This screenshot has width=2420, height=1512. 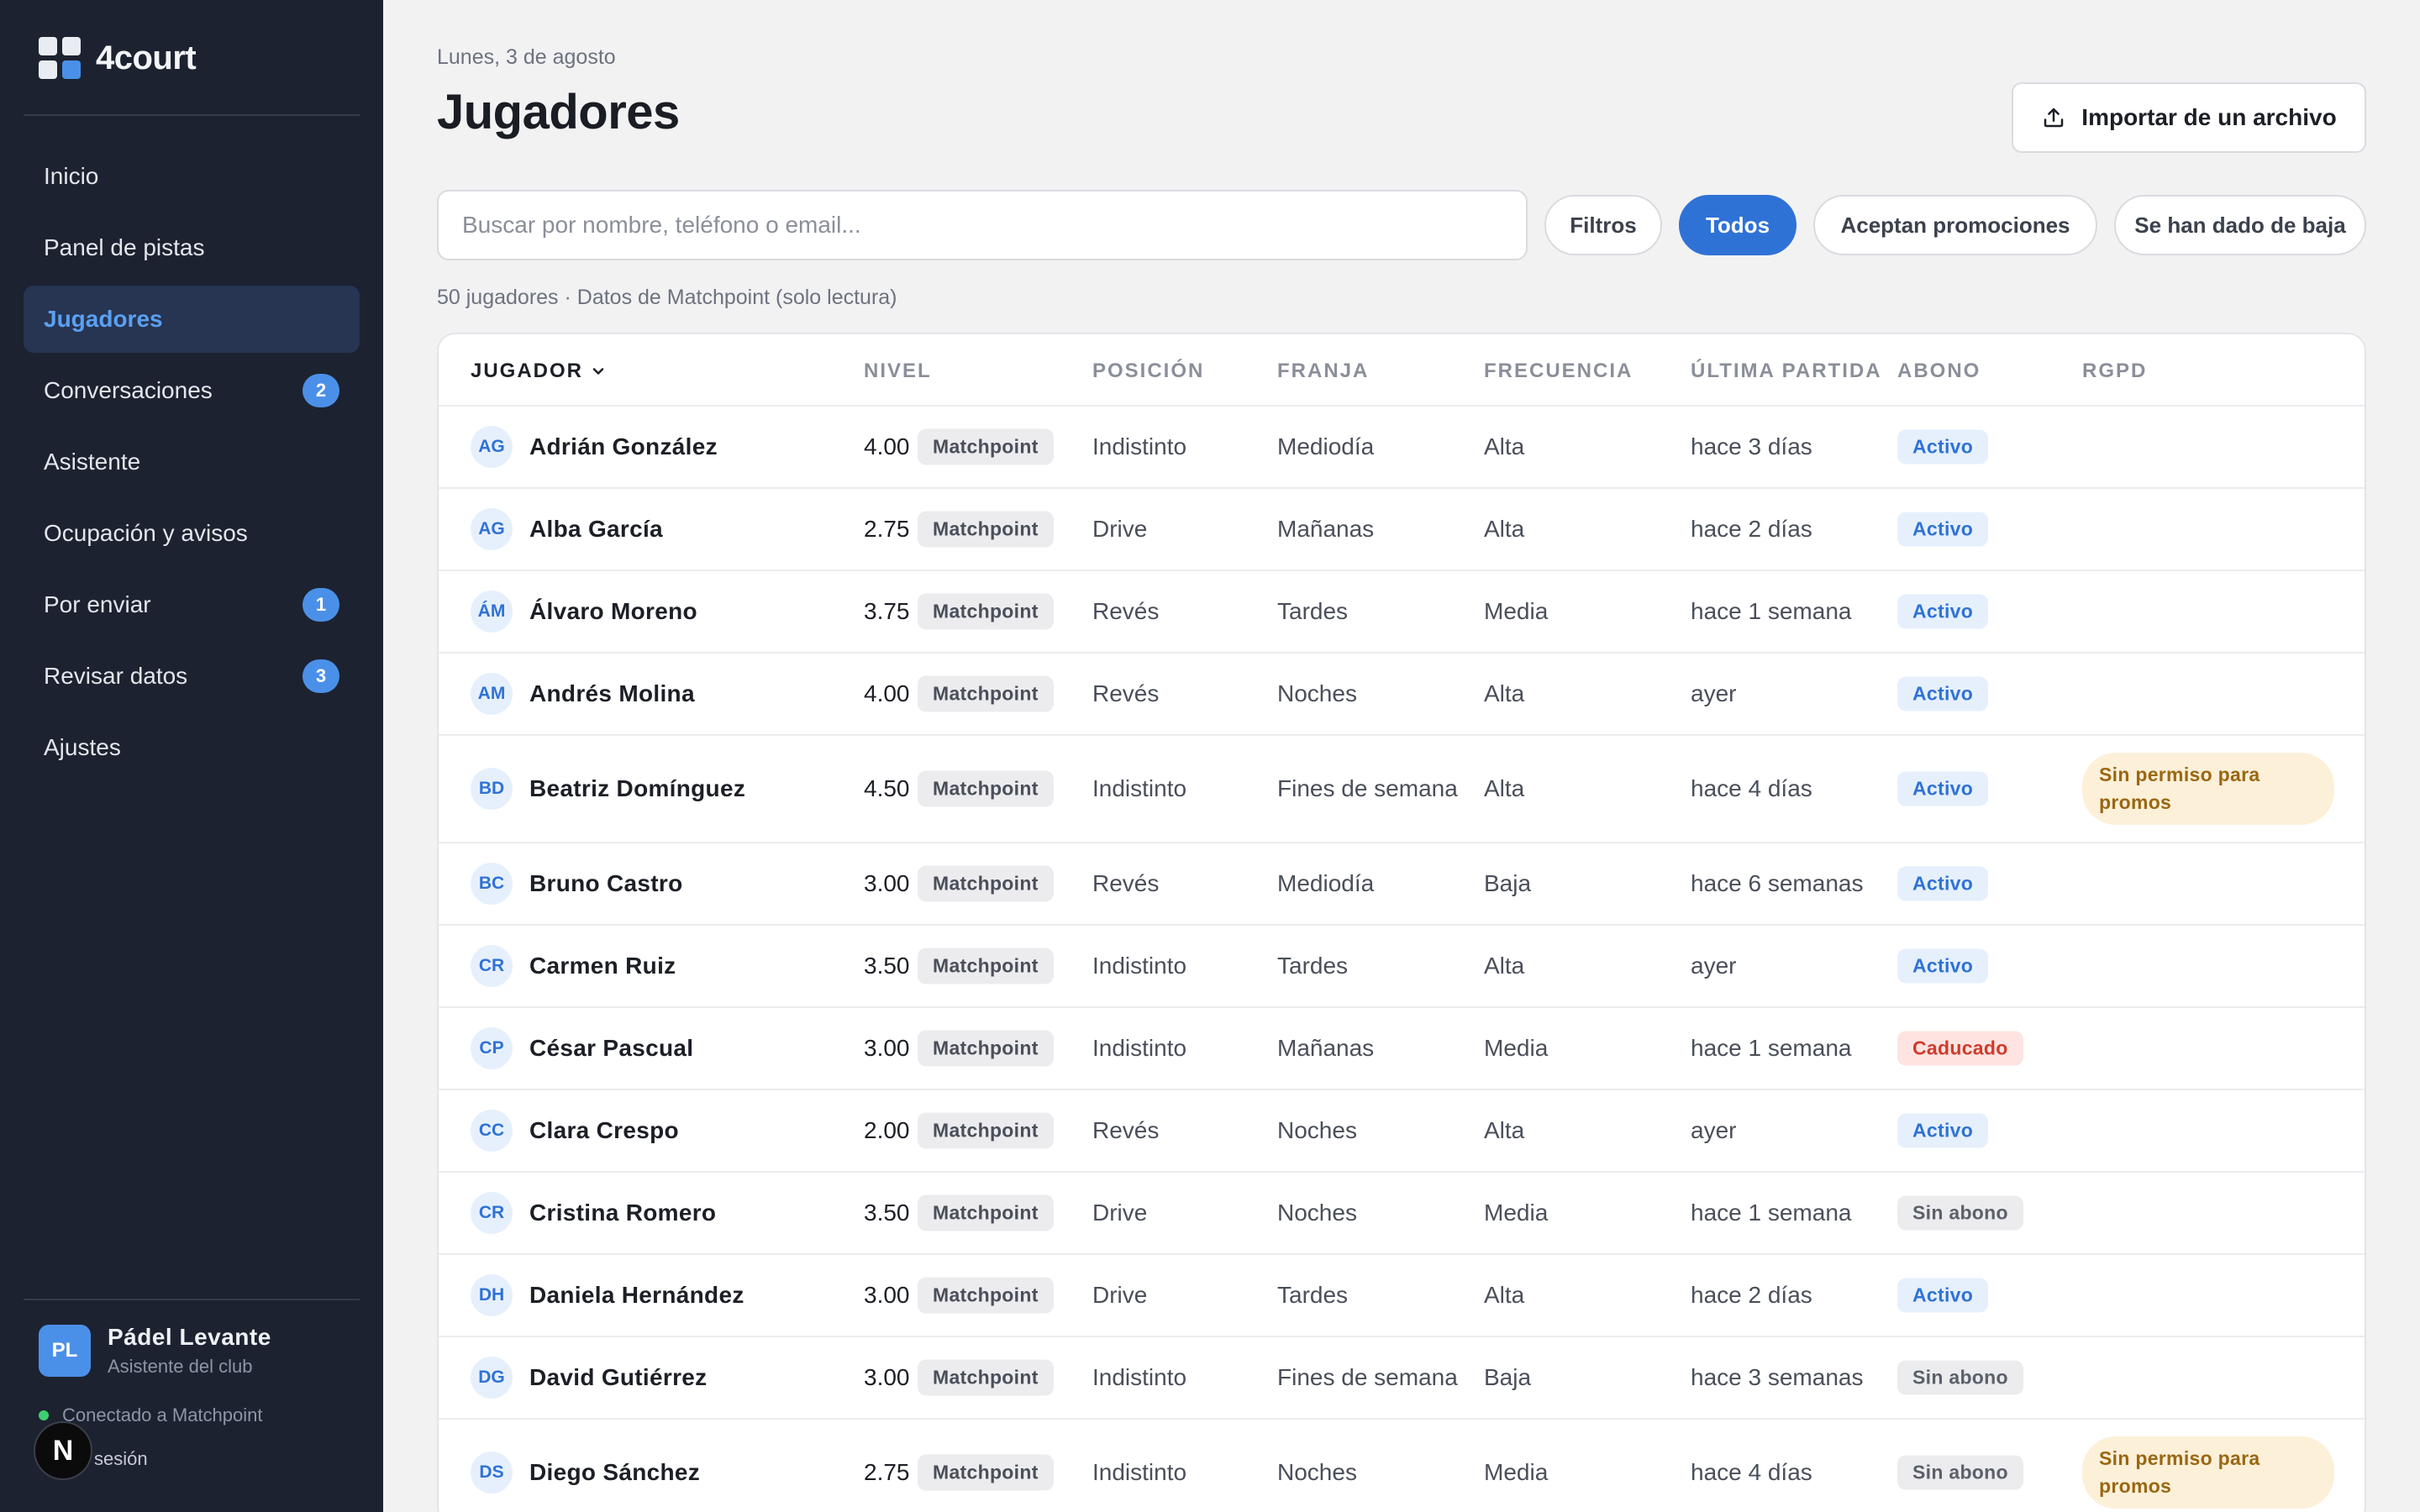 What do you see at coordinates (146, 533) in the screenshot?
I see `sidebar-item-label: Ocupación y avisos` at bounding box center [146, 533].